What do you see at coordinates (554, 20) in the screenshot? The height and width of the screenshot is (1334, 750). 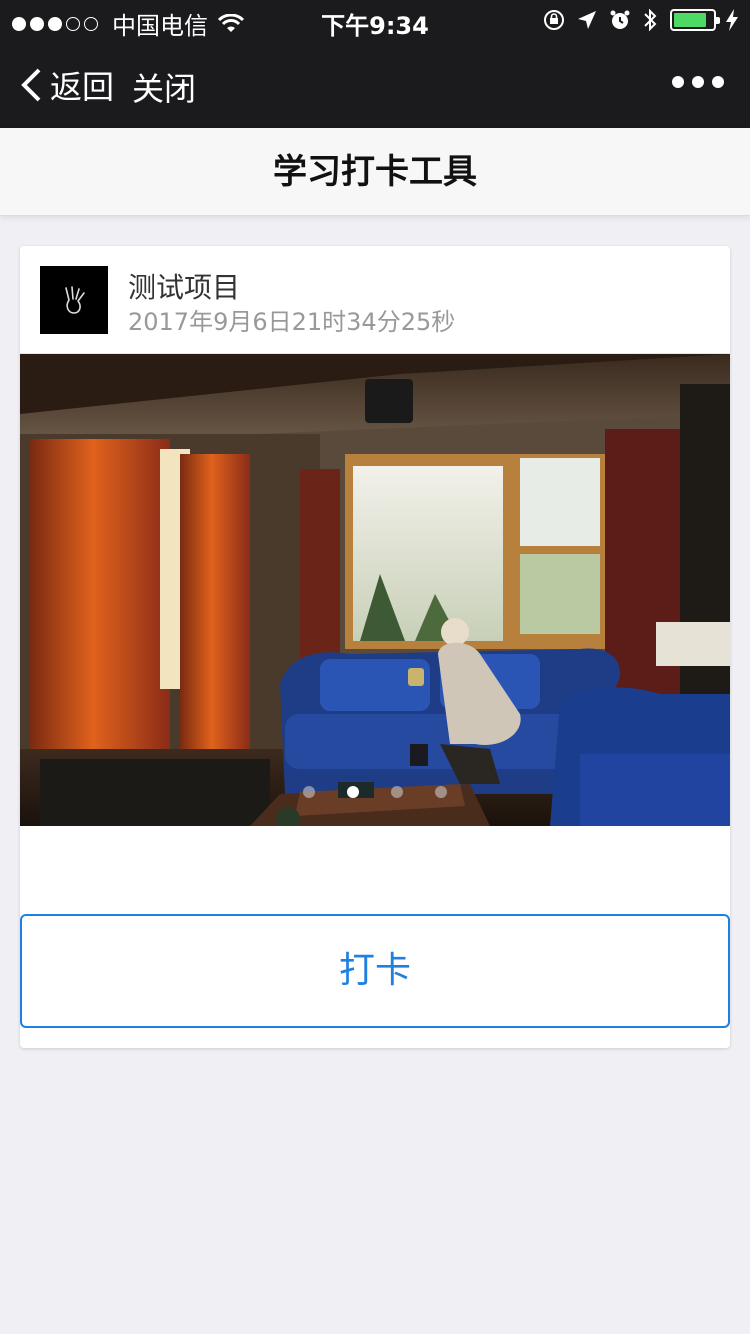 I see `rotation-lock-icon` at bounding box center [554, 20].